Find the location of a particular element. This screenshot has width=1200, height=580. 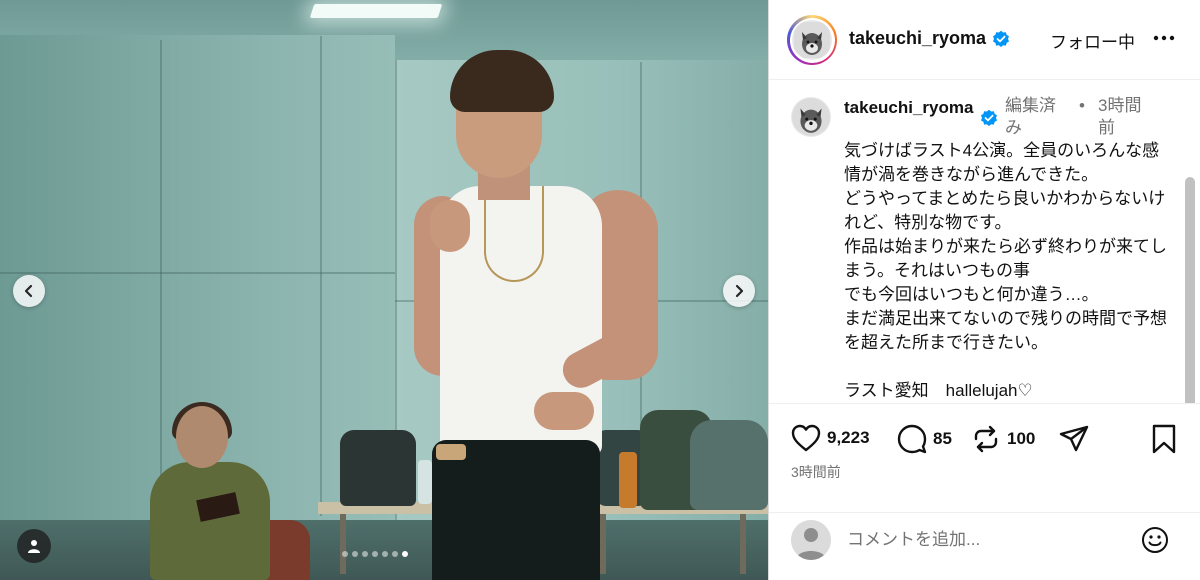

current-user-avatar is located at coordinates (811, 540).